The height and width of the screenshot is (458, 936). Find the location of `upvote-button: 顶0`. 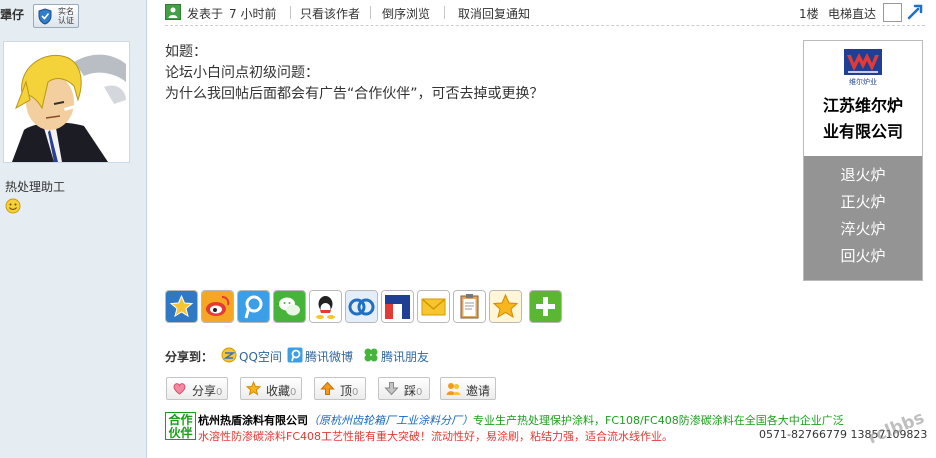

upvote-button: 顶0 is located at coordinates (340, 388).